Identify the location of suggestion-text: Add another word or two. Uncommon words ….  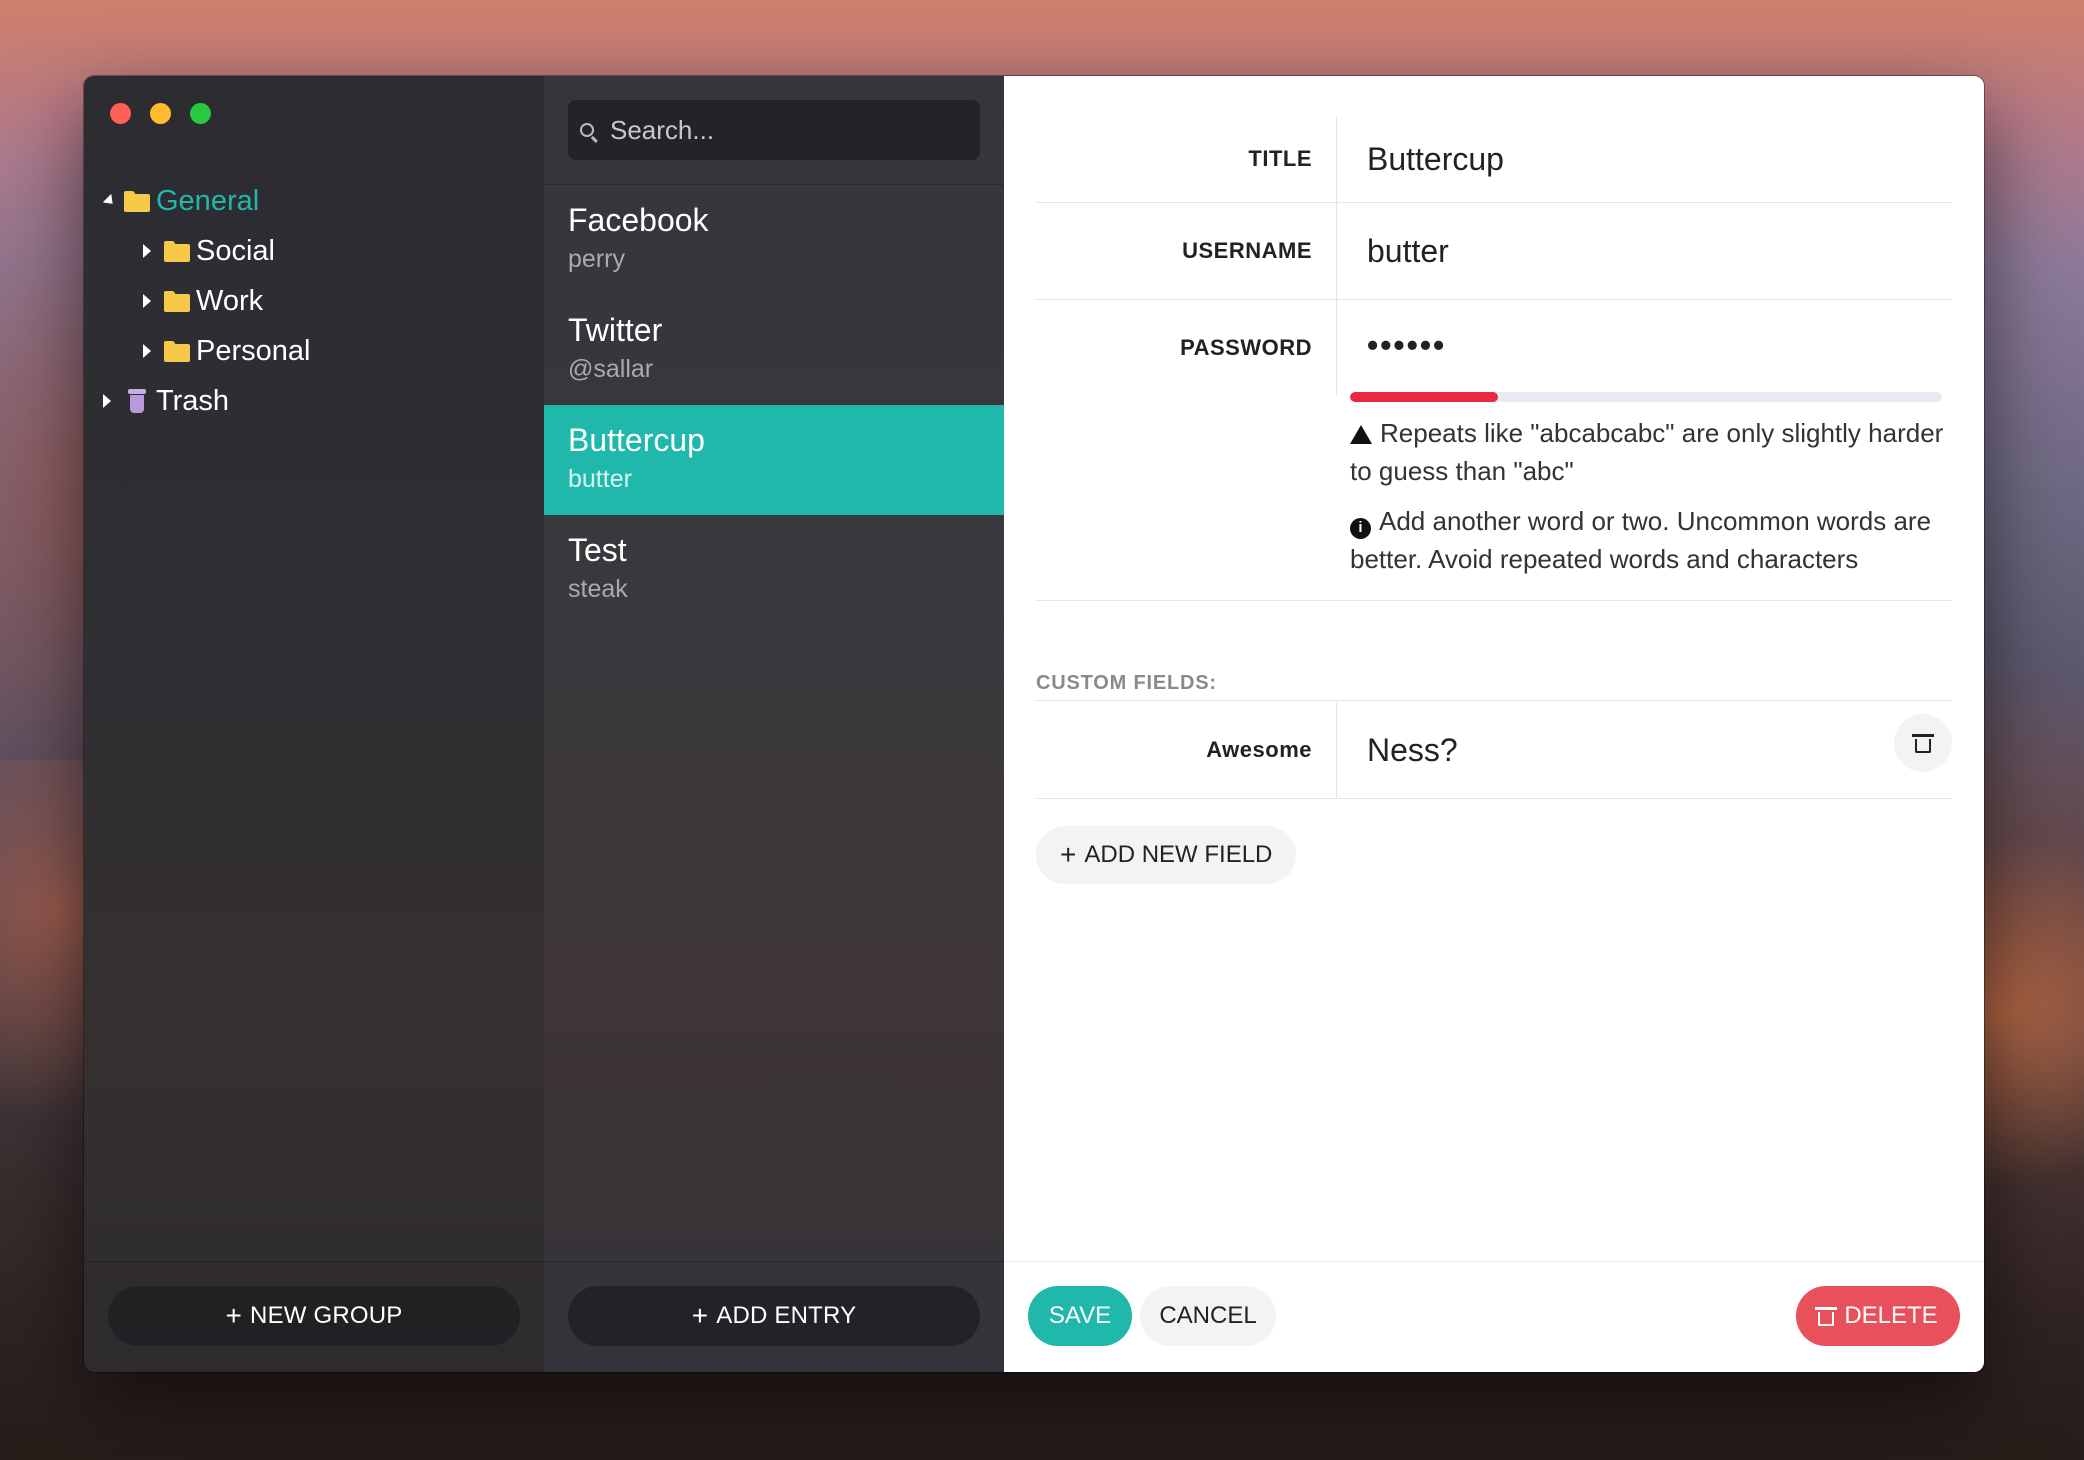
(1641, 540).